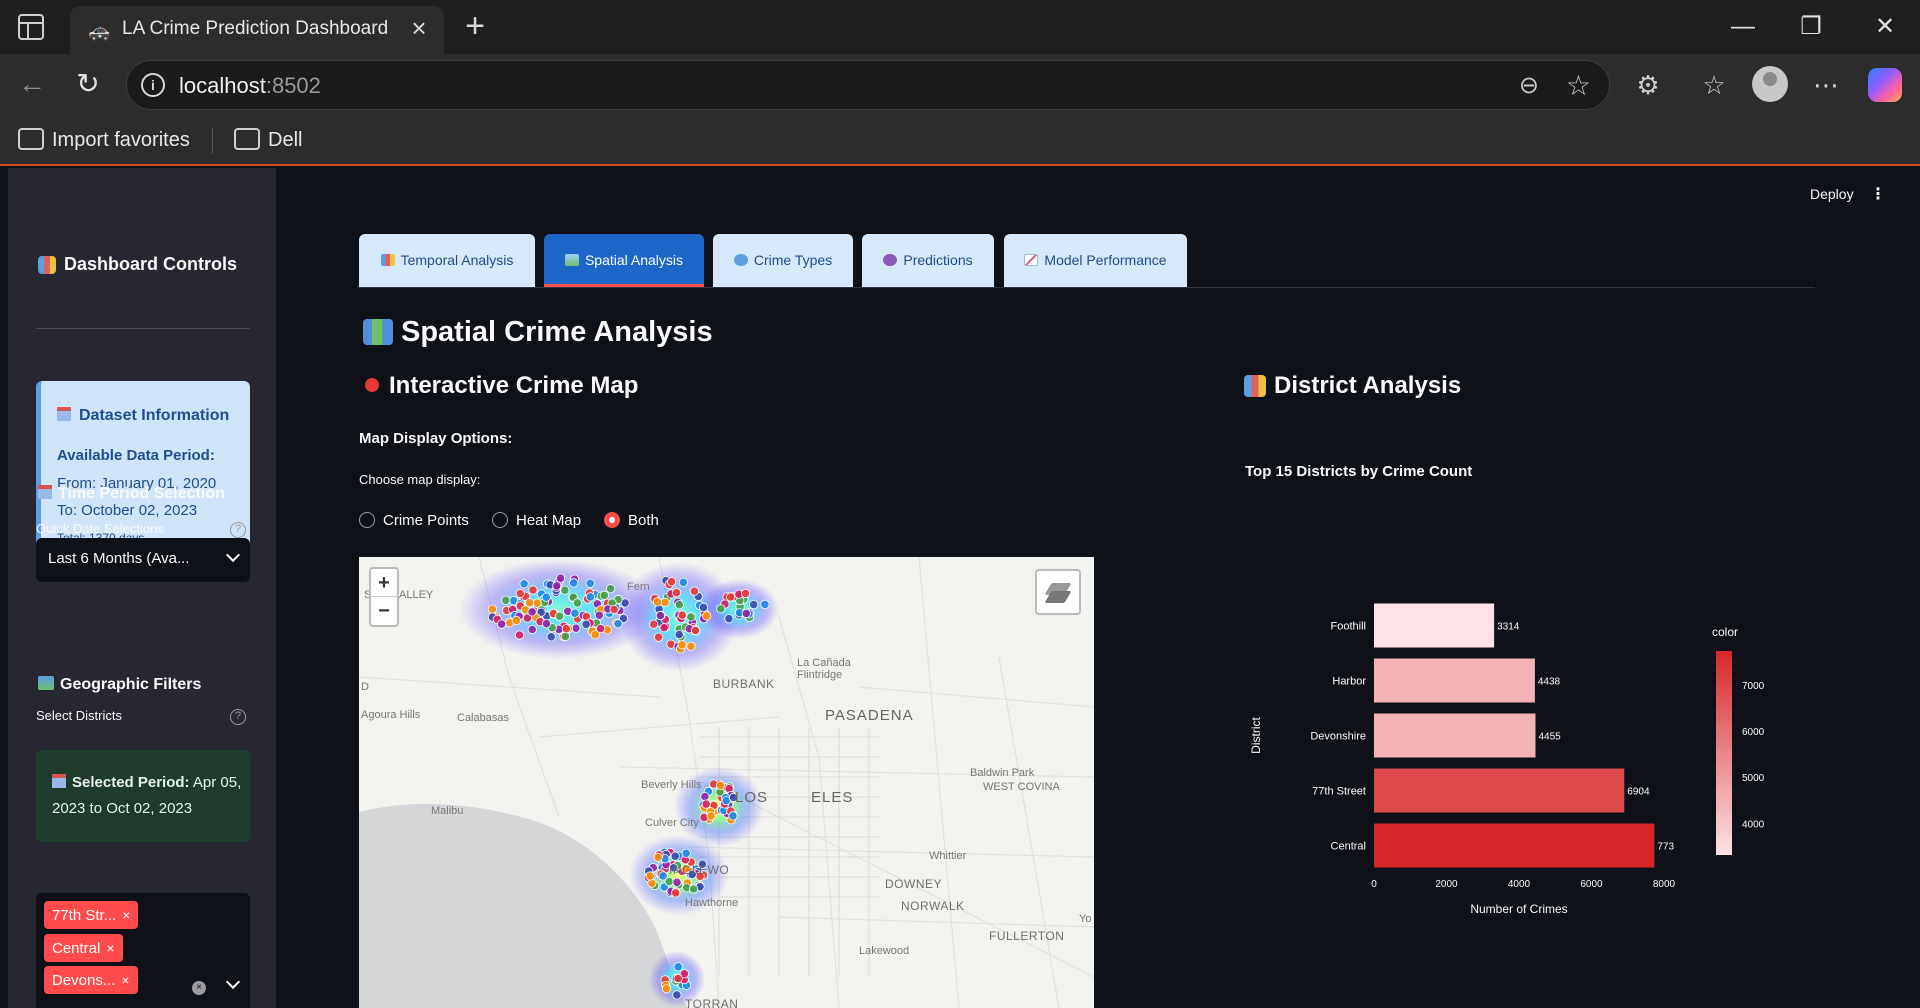 This screenshot has width=1920, height=1008. I want to click on tab-crime-types: Crime Types, so click(783, 260).